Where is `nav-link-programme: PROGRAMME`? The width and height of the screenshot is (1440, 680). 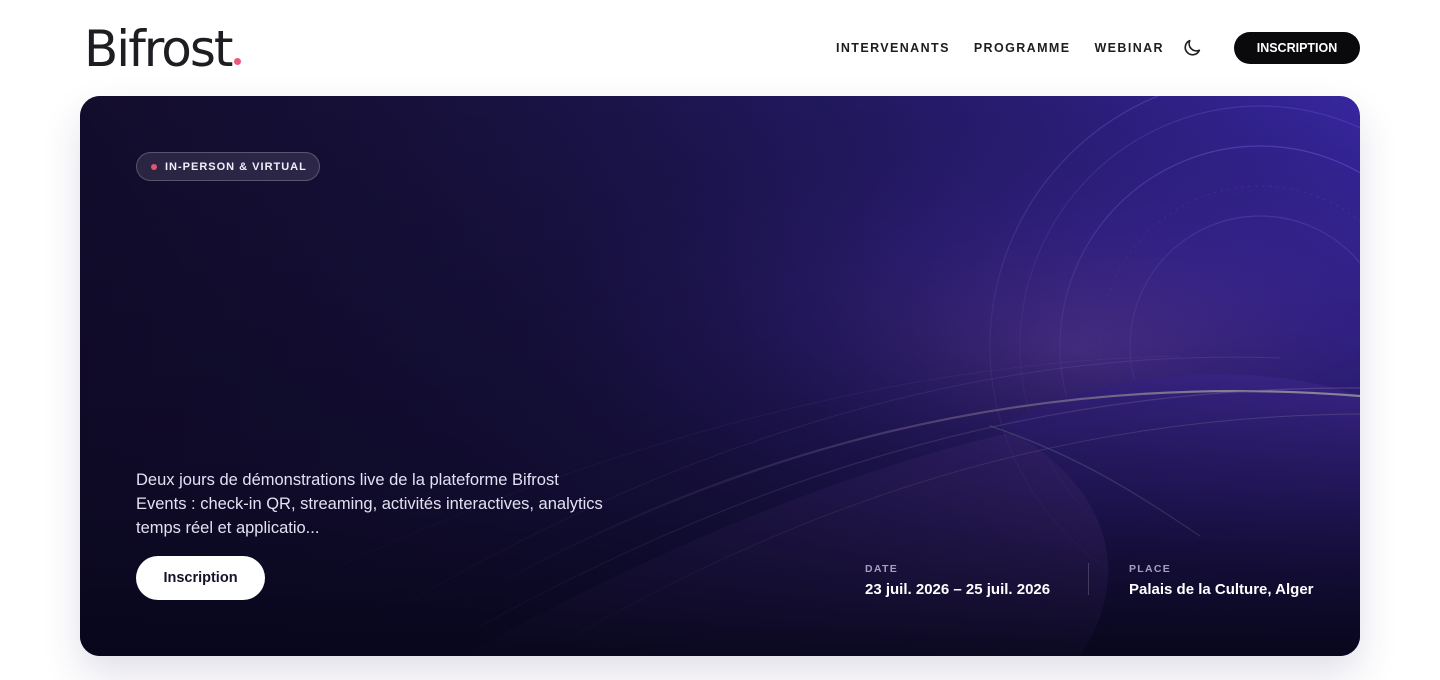 nav-link-programme: PROGRAMME is located at coordinates (1022, 48).